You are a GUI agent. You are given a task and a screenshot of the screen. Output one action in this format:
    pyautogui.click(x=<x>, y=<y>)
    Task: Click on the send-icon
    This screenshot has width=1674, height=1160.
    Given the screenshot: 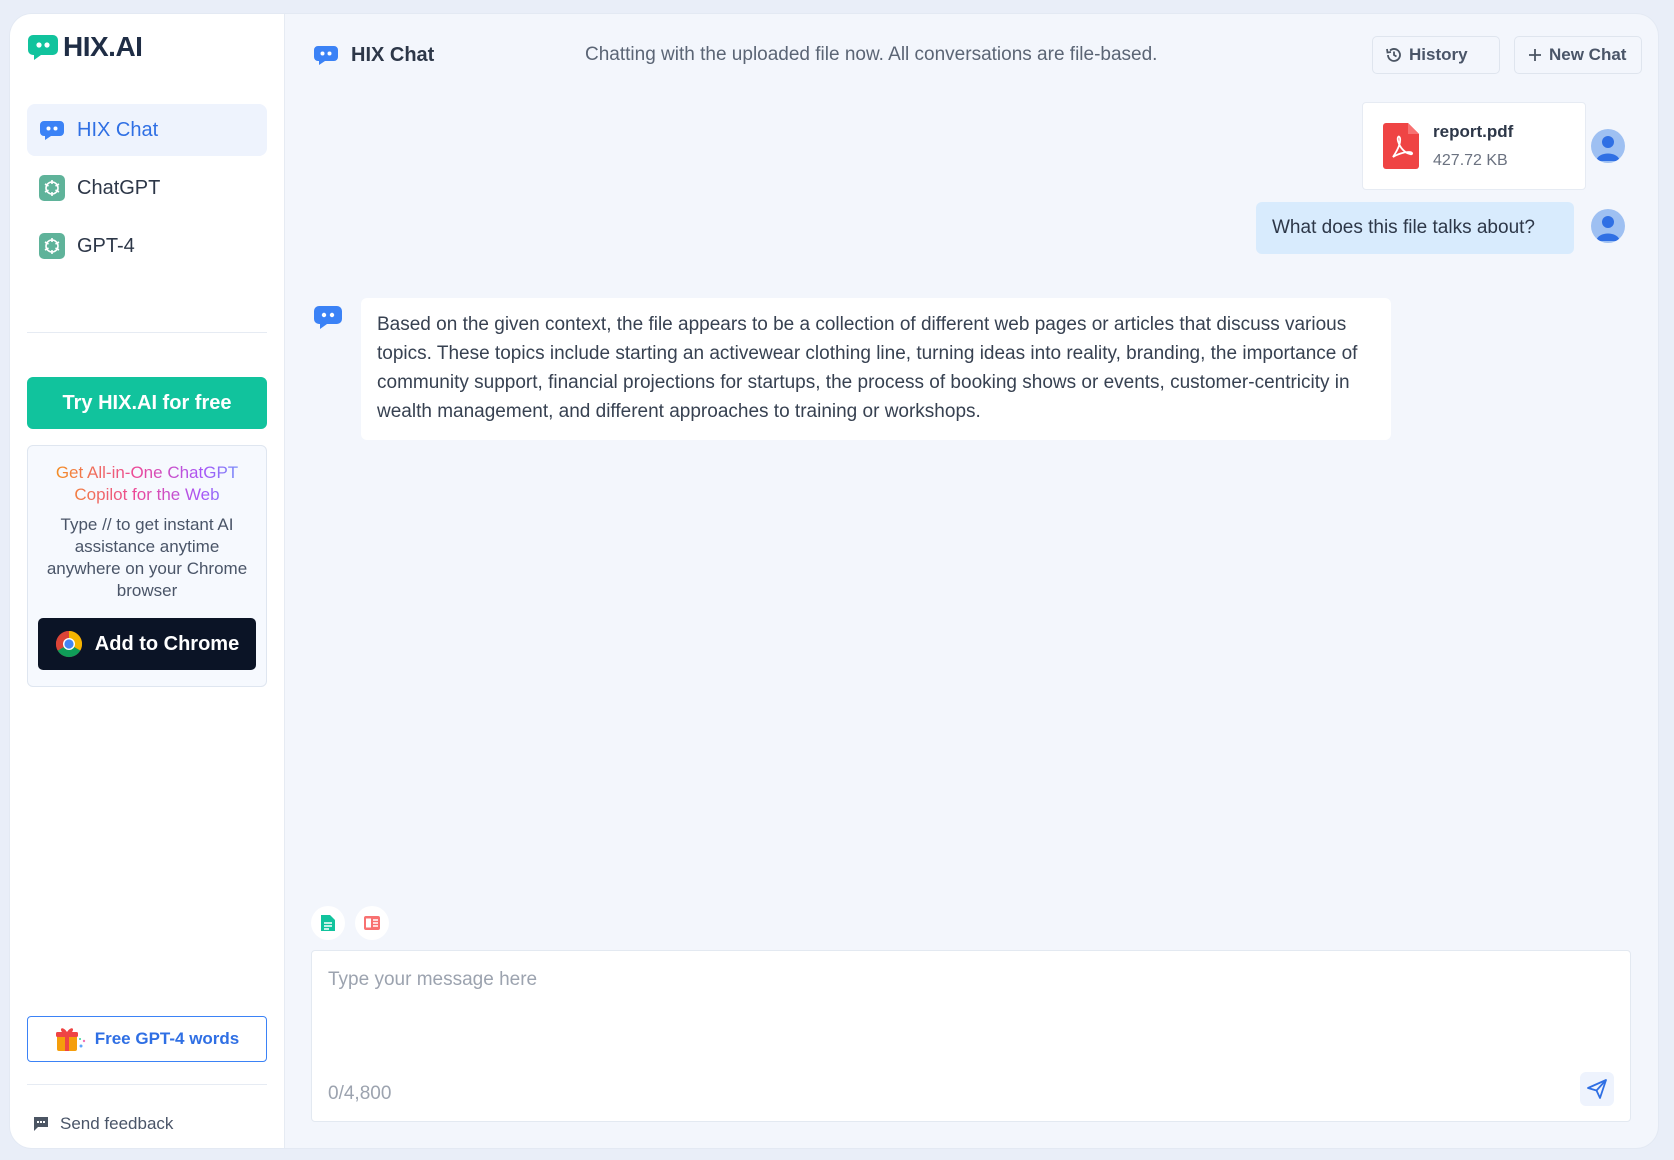 What is the action you would take?
    pyautogui.click(x=1597, y=1089)
    